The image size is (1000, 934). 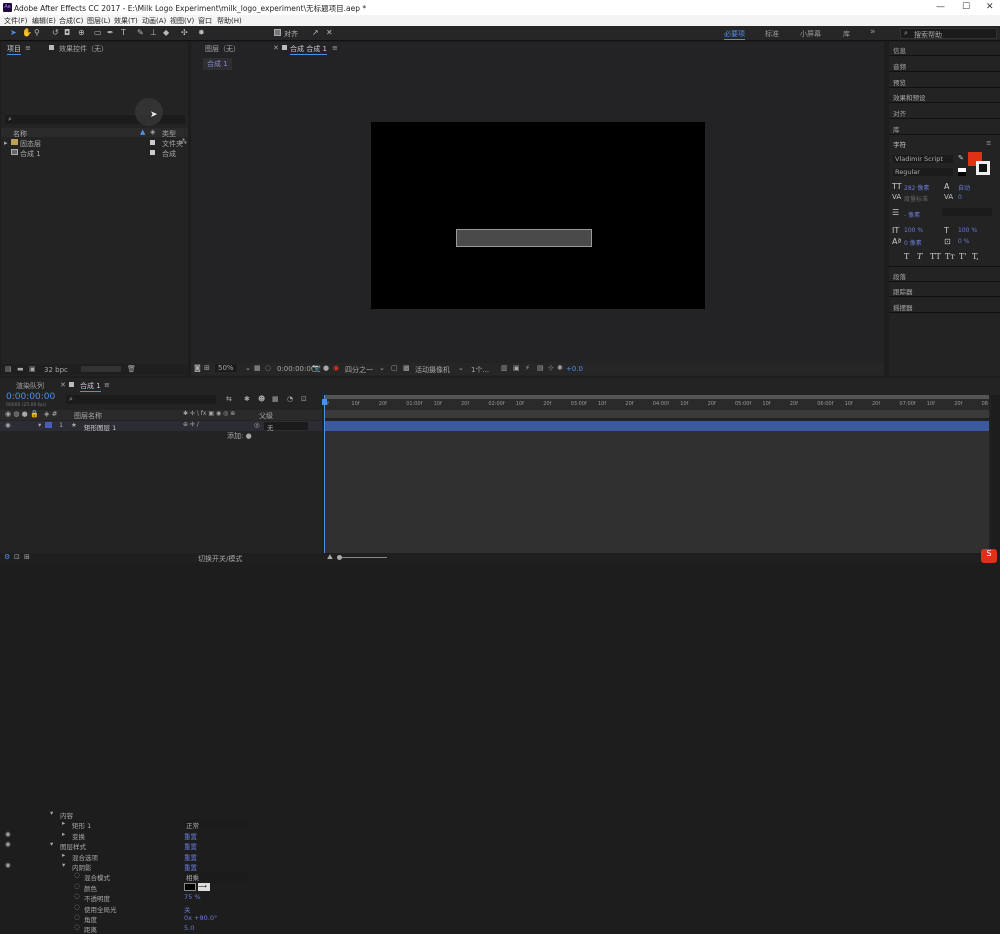 I want to click on timeline-timecode: 0:00:00:00, so click(x=30, y=397).